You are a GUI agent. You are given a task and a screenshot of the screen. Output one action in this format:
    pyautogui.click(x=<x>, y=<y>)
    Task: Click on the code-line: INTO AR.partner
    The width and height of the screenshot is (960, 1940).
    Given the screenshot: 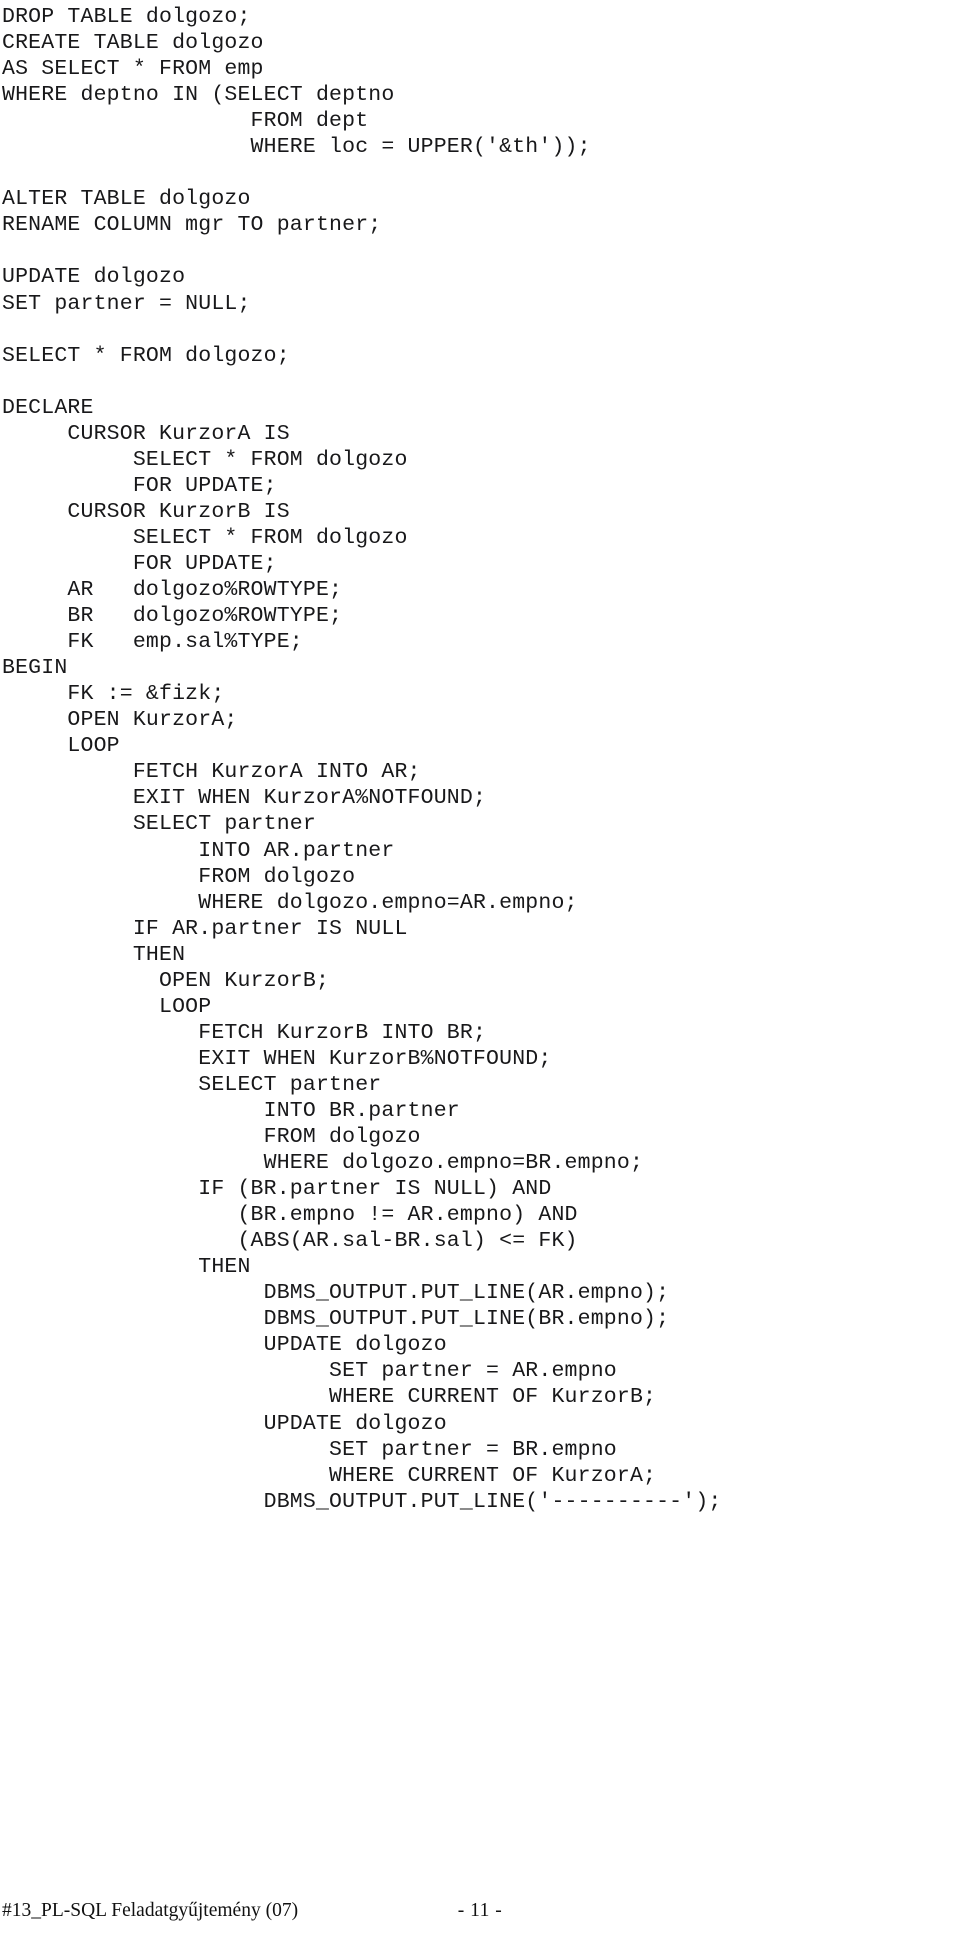 What is the action you would take?
    pyautogui.click(x=198, y=850)
    